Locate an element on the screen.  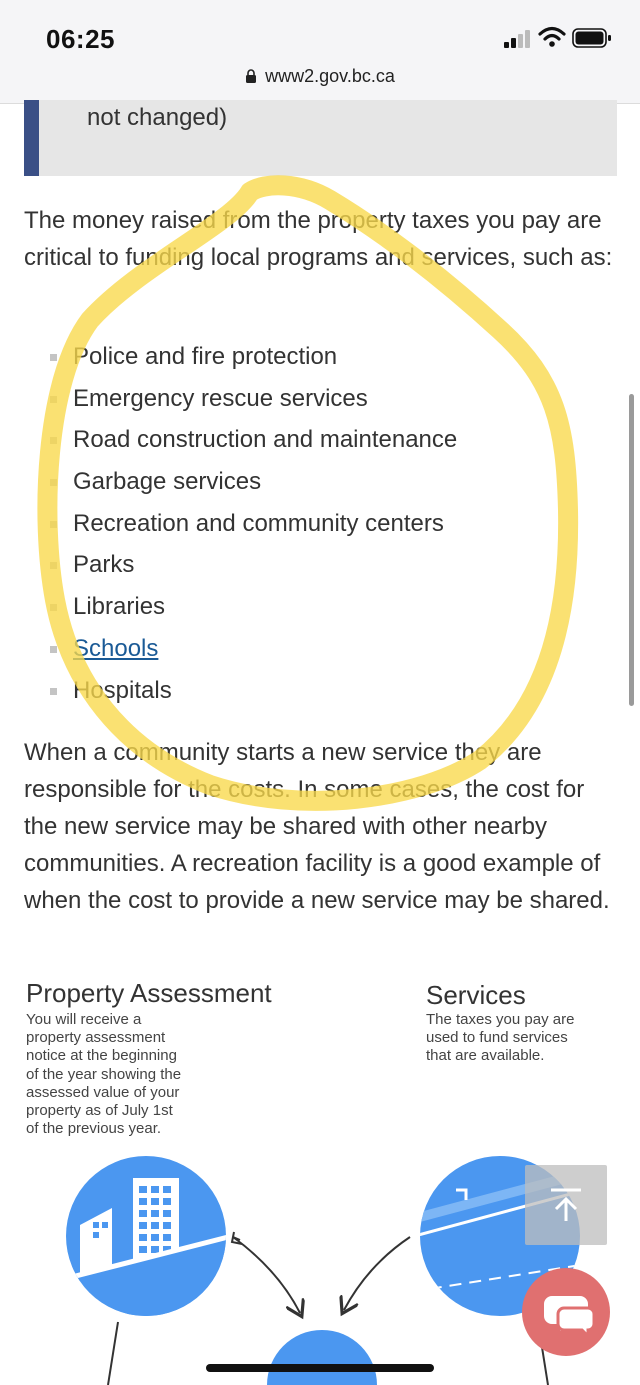
page-scrollbar is located at coordinates (631, 550).